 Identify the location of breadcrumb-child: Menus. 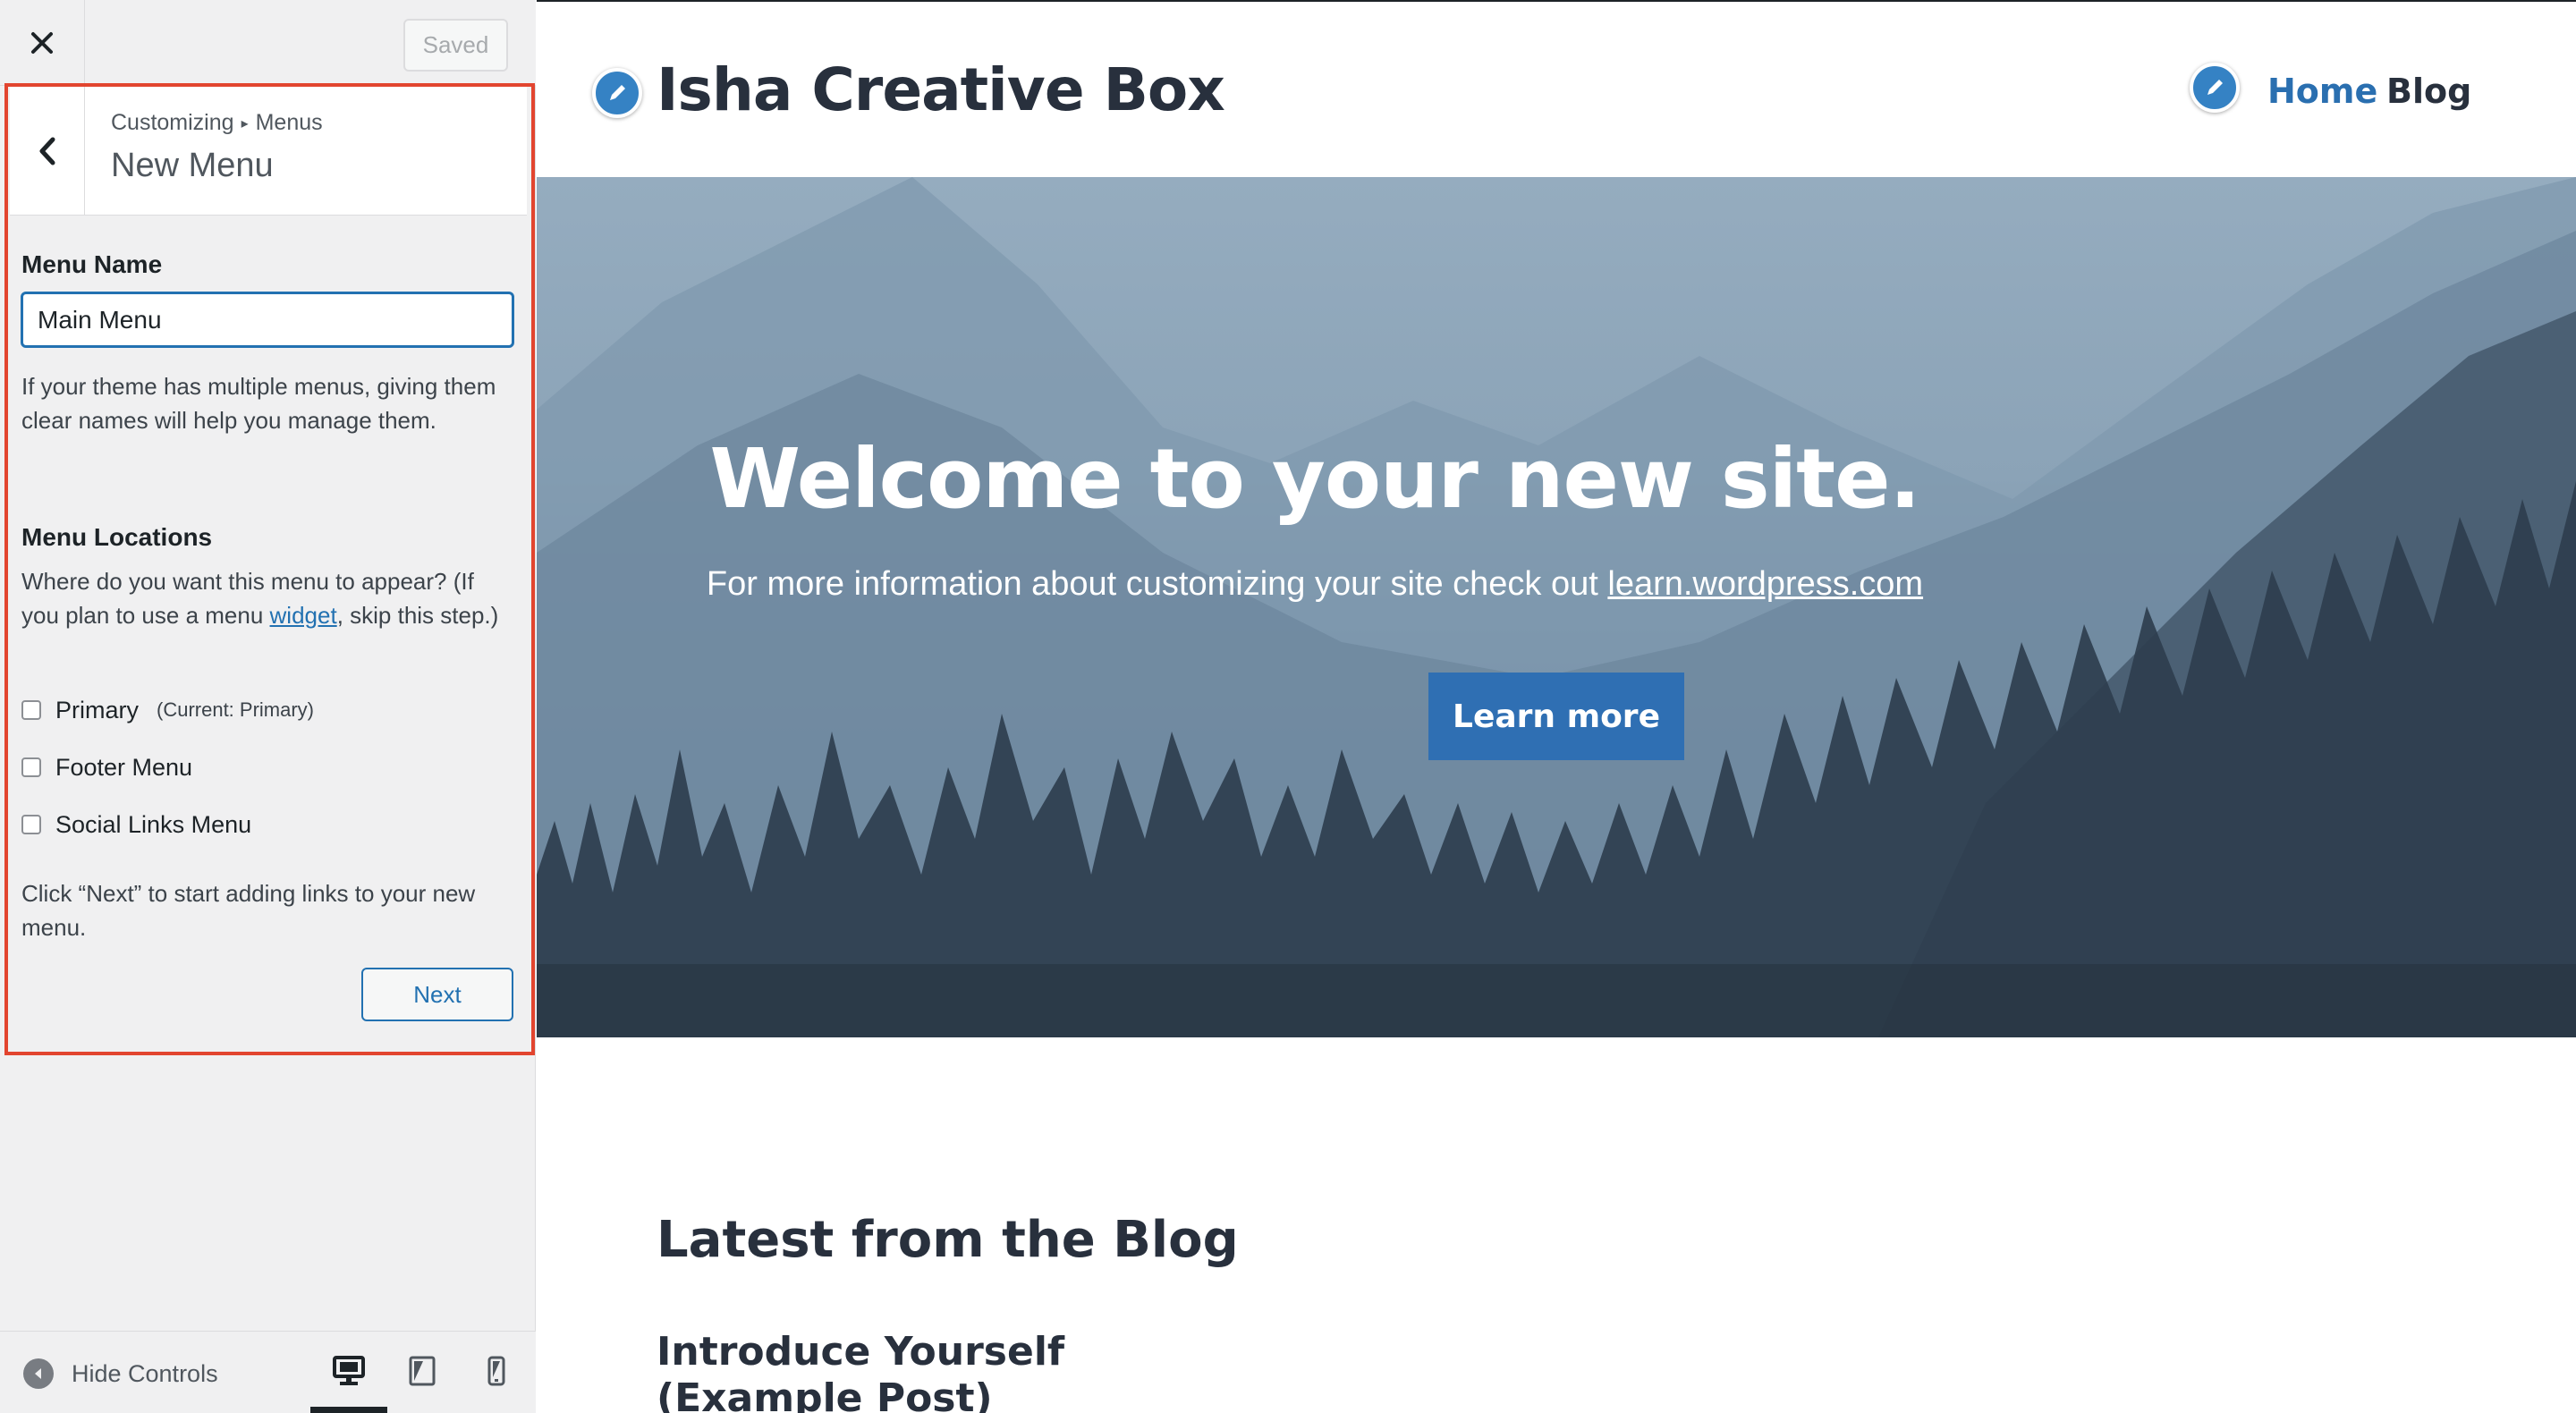
(289, 122).